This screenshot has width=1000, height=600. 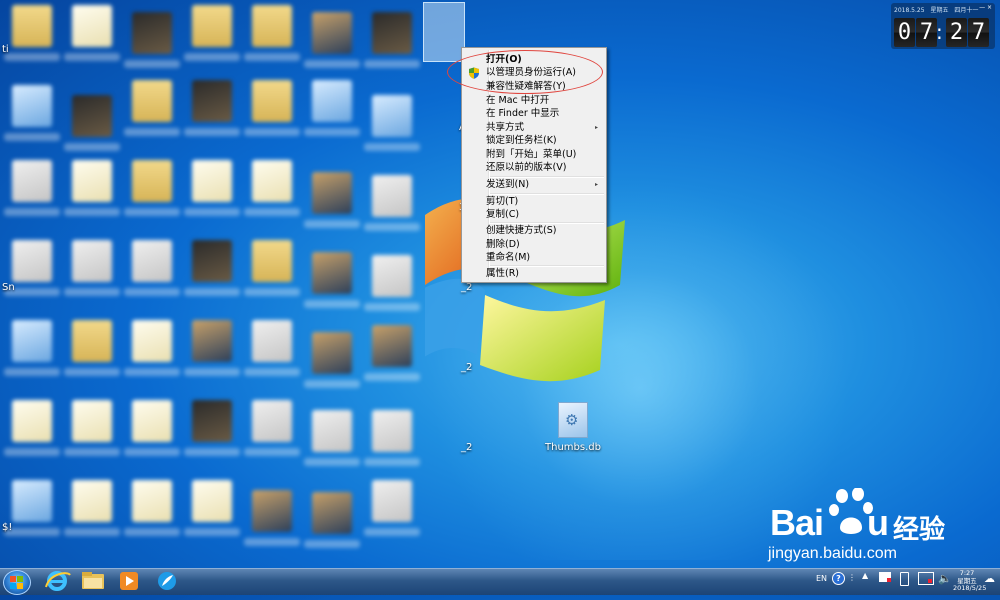 What do you see at coordinates (57, 581) in the screenshot?
I see `taskbar-ie-button` at bounding box center [57, 581].